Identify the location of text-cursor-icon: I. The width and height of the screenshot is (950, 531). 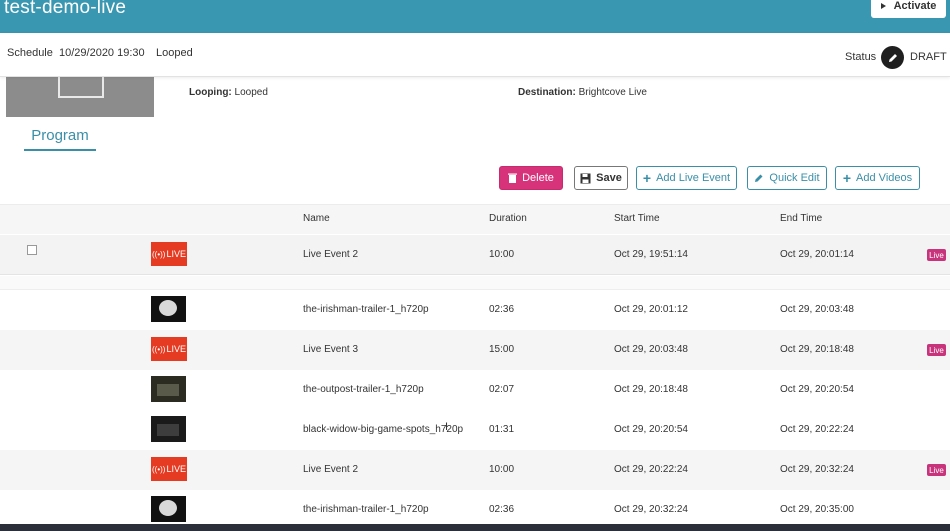
(447, 427).